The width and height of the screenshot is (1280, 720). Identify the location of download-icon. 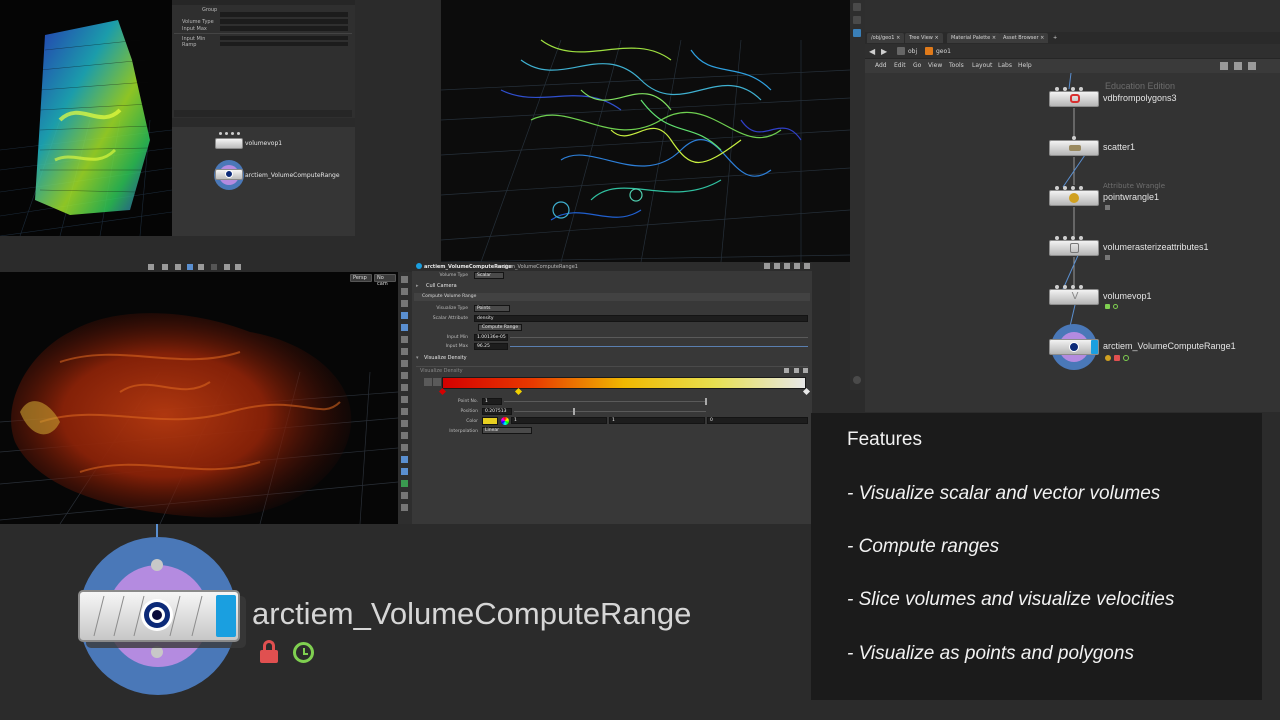
(151, 267).